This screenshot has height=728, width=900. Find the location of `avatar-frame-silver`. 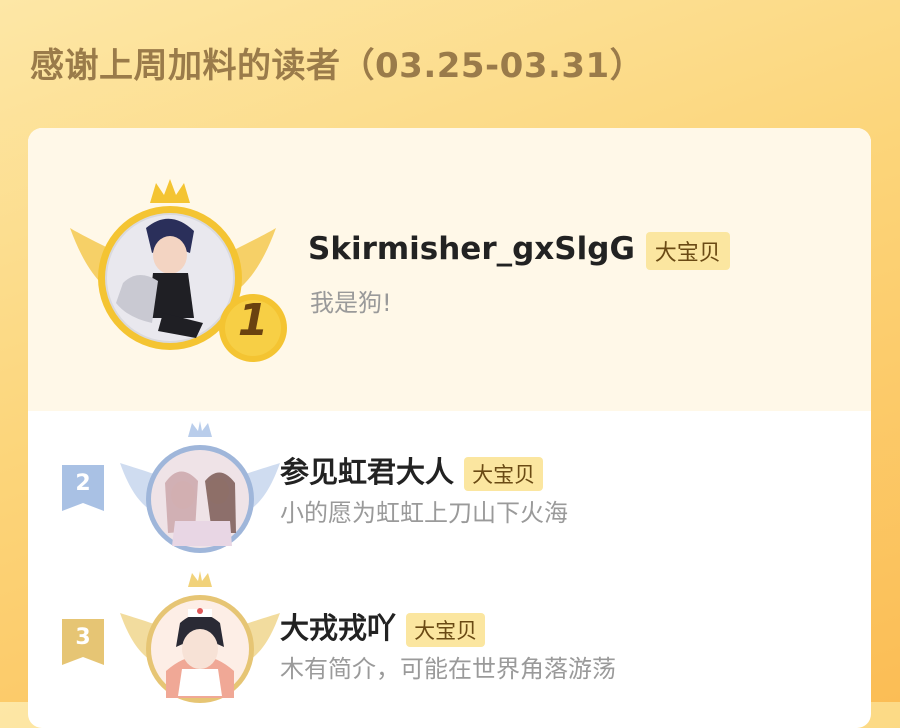

avatar-frame-silver is located at coordinates (200, 491).